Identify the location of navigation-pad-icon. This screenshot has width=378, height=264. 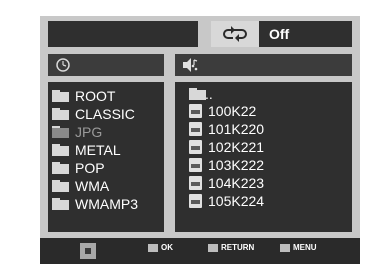
(88, 251).